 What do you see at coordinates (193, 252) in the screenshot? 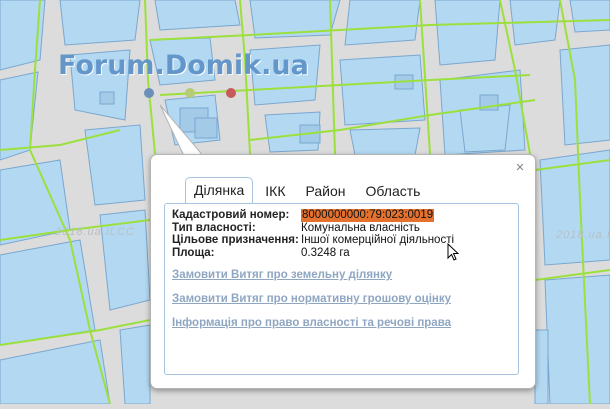
I see `field-label: Площа:` at bounding box center [193, 252].